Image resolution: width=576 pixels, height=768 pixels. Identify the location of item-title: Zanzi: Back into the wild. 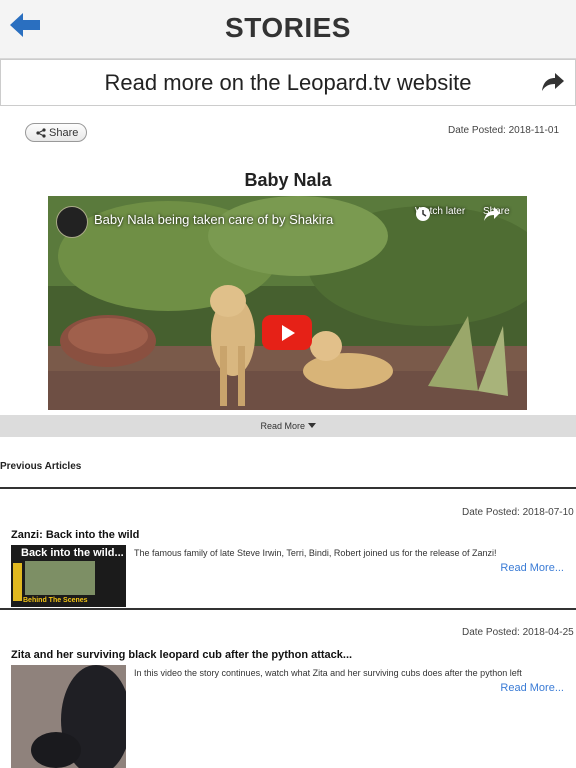
(75, 535).